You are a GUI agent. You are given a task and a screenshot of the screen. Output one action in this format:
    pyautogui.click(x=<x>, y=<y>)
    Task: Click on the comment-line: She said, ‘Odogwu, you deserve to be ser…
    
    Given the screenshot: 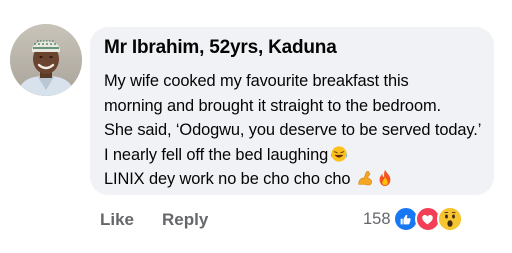 What is the action you would take?
    pyautogui.click(x=293, y=130)
    